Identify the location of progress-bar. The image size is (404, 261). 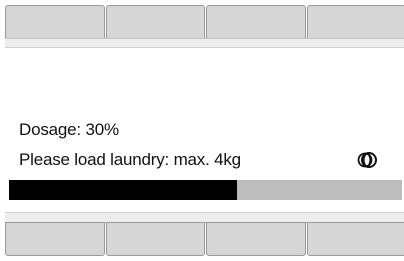
(205, 190).